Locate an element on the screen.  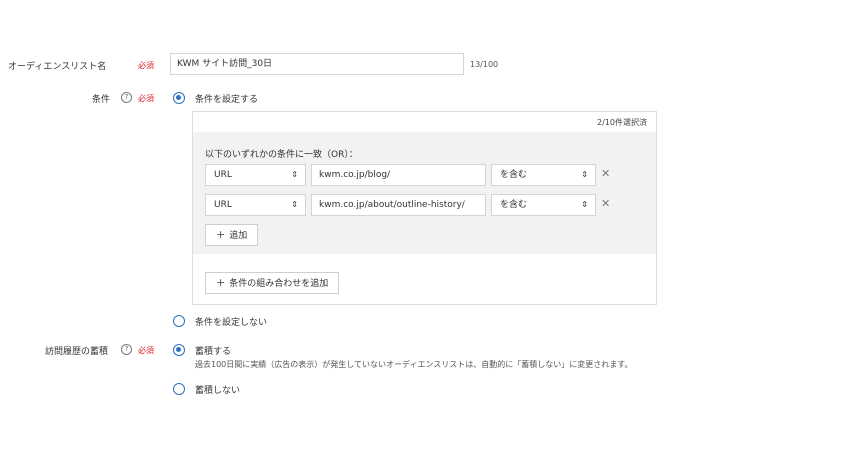
add-condition-group-label: 条件の組み合わせを追加 is located at coordinates (279, 284).